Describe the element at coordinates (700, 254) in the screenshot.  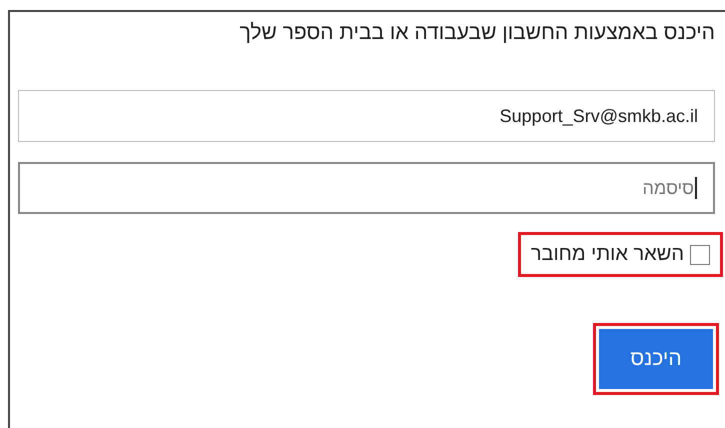
I see `checkbox` at that location.